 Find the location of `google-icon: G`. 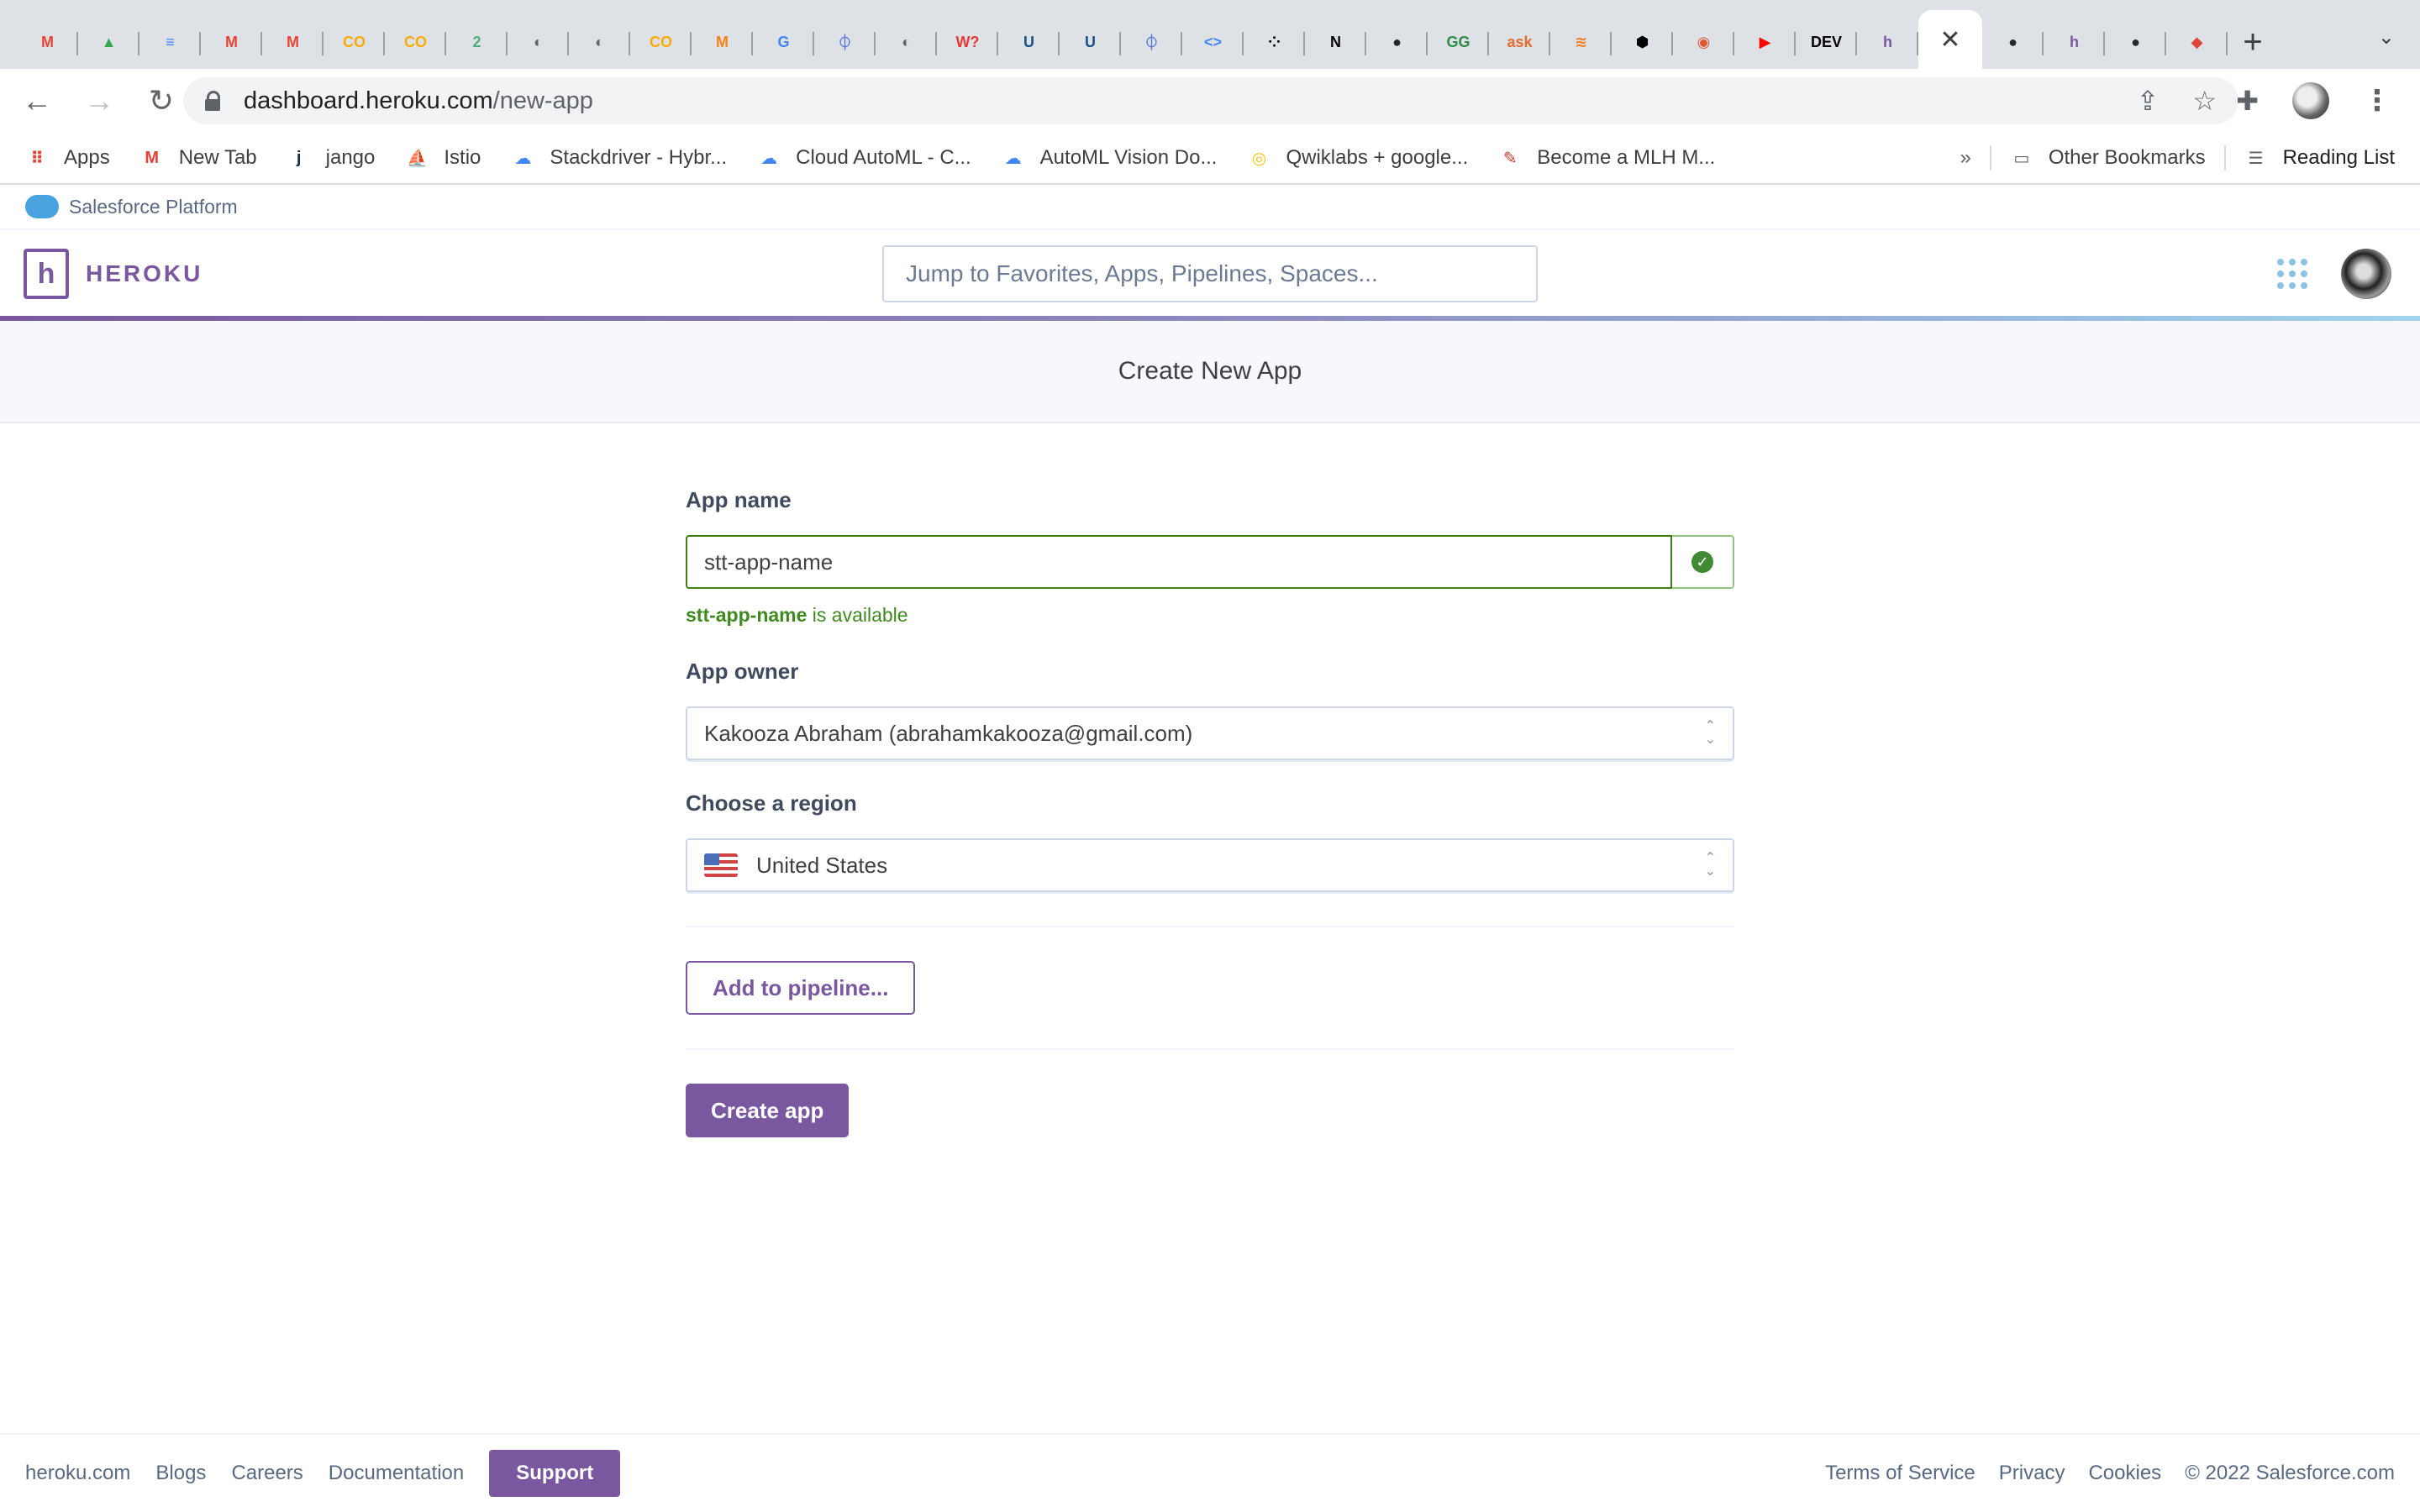

google-icon: G is located at coordinates (783, 41).